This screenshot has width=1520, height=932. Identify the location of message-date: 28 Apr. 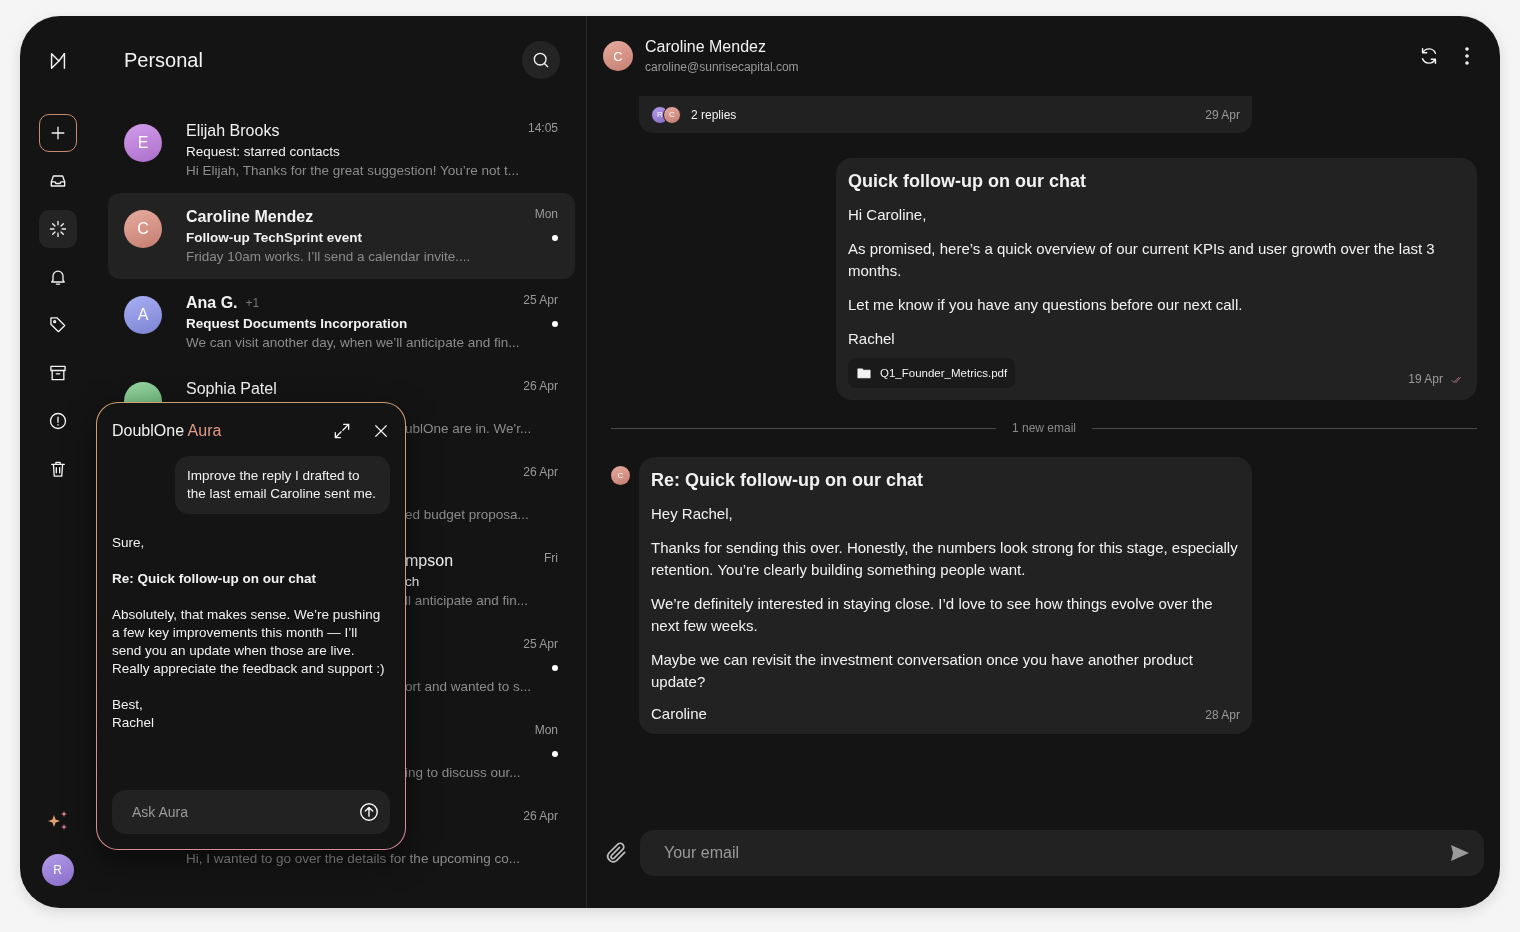
(1222, 715).